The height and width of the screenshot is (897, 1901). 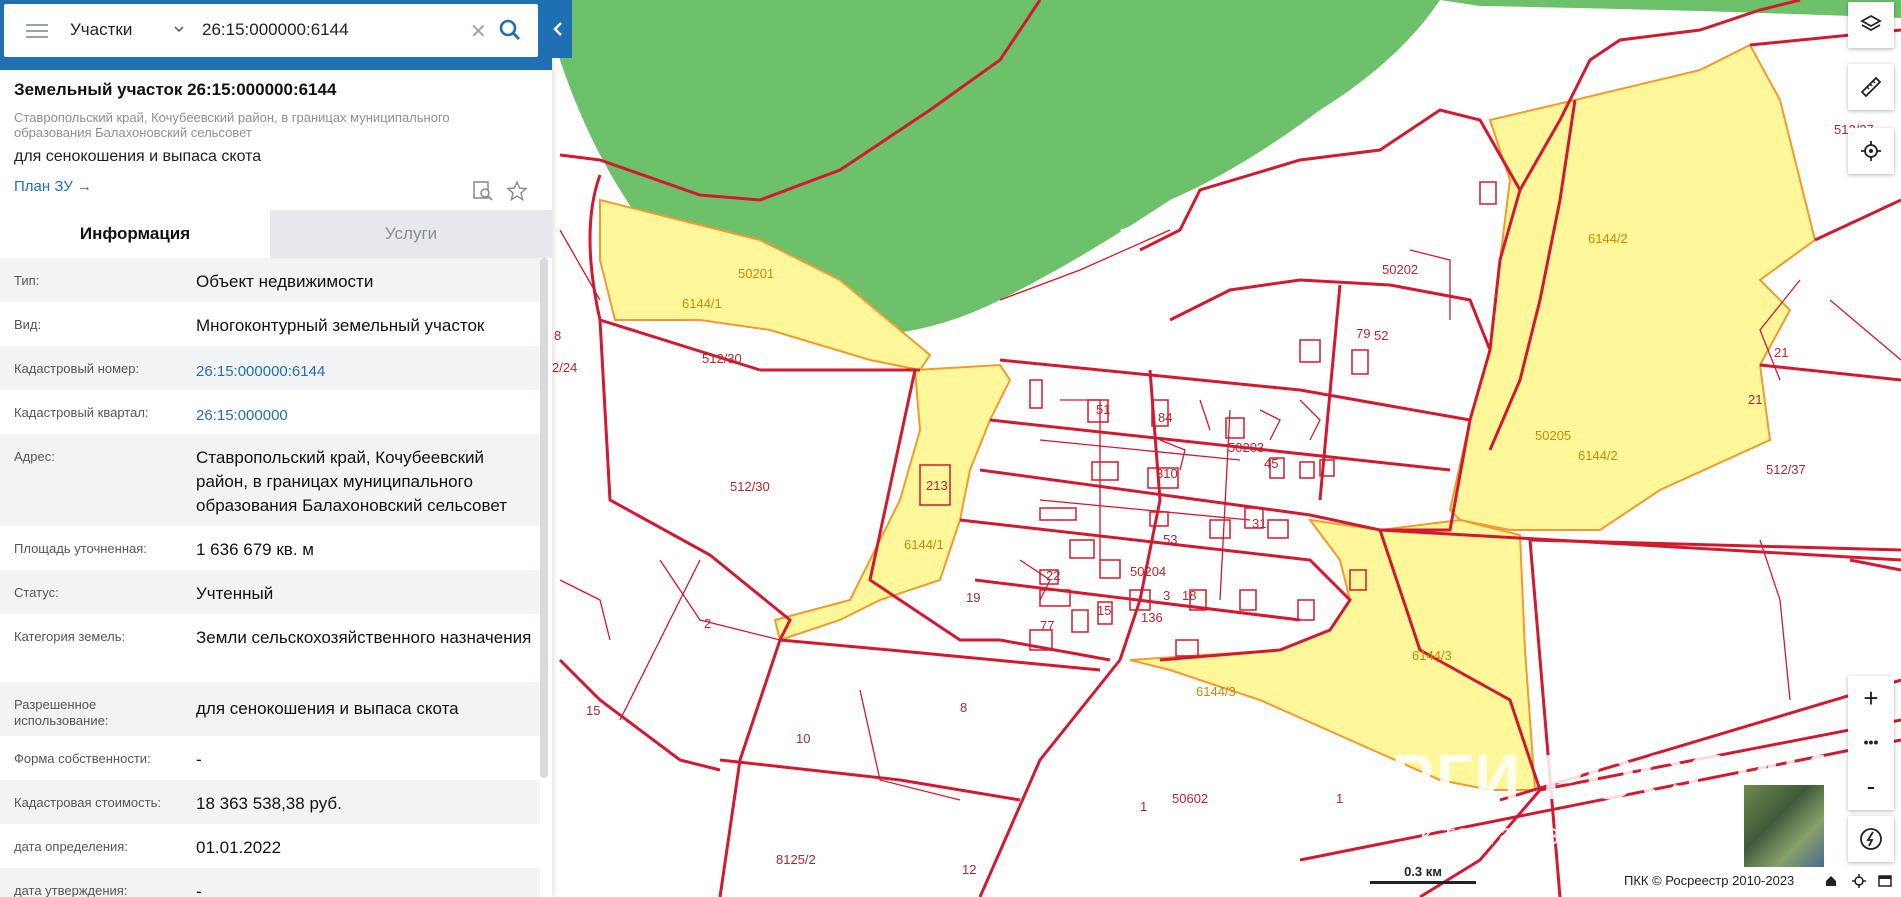 What do you see at coordinates (517, 191) in the screenshot?
I see `star-icon` at bounding box center [517, 191].